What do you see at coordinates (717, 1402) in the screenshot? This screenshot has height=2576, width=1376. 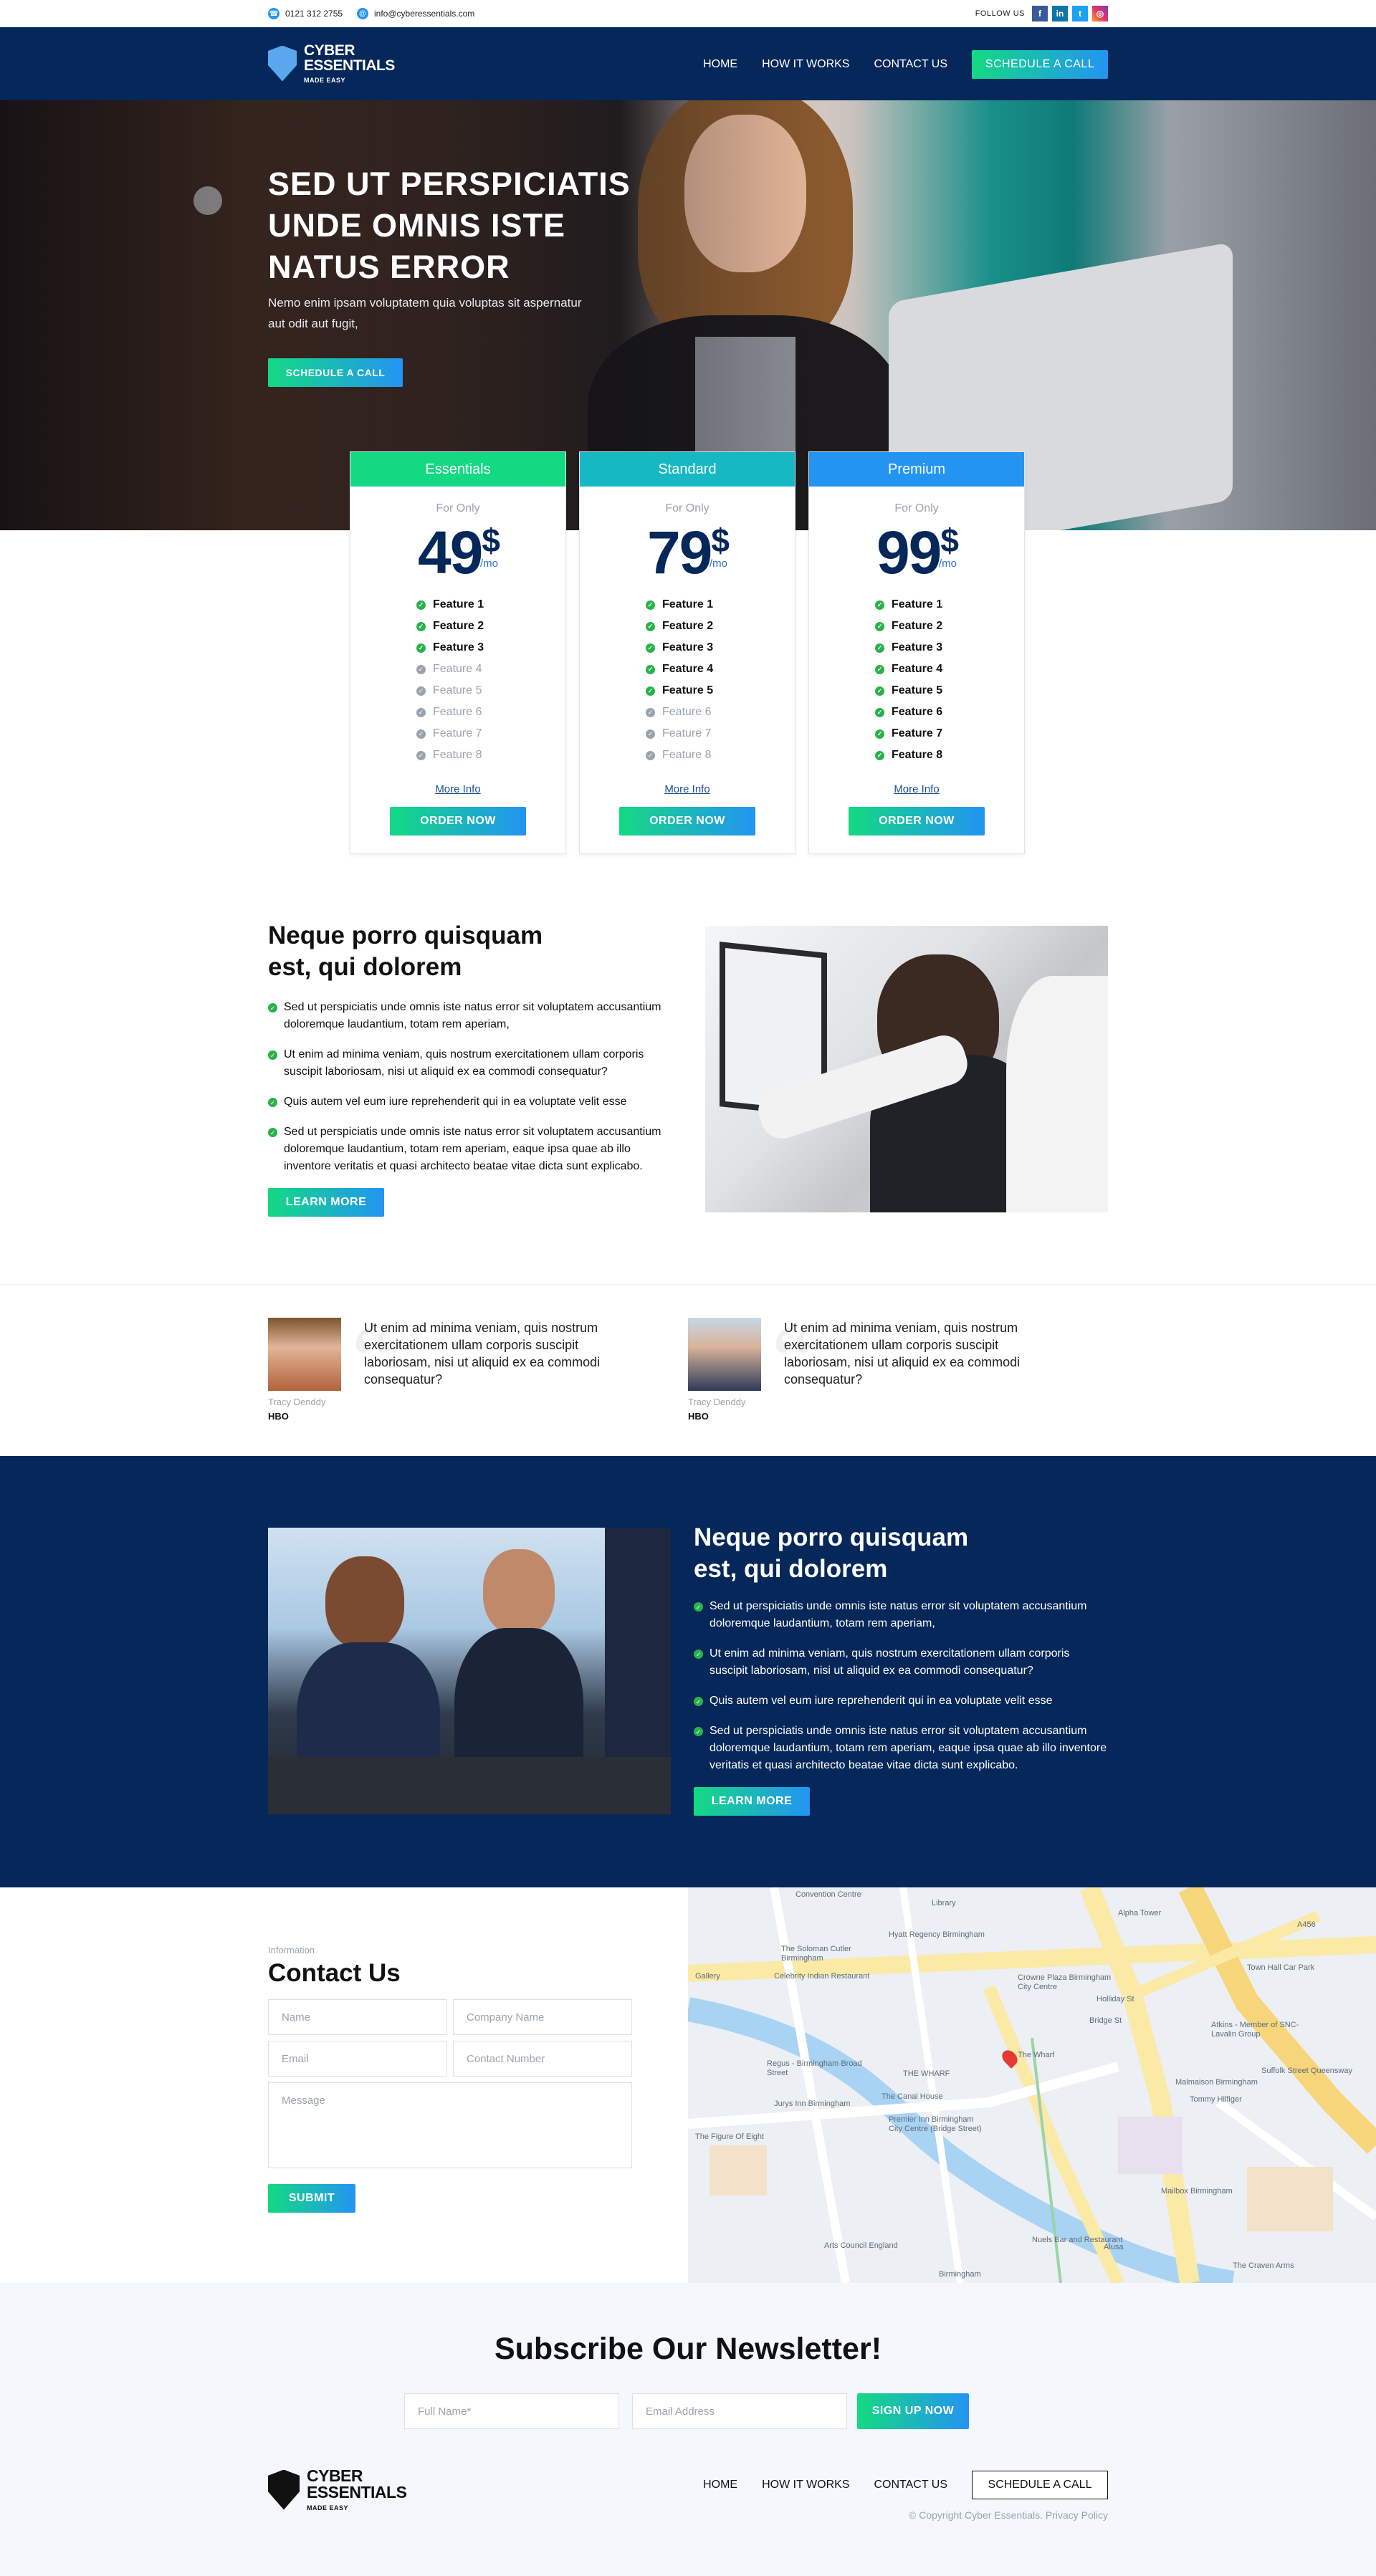 I see `testimonial-name: Tracy Denddy` at bounding box center [717, 1402].